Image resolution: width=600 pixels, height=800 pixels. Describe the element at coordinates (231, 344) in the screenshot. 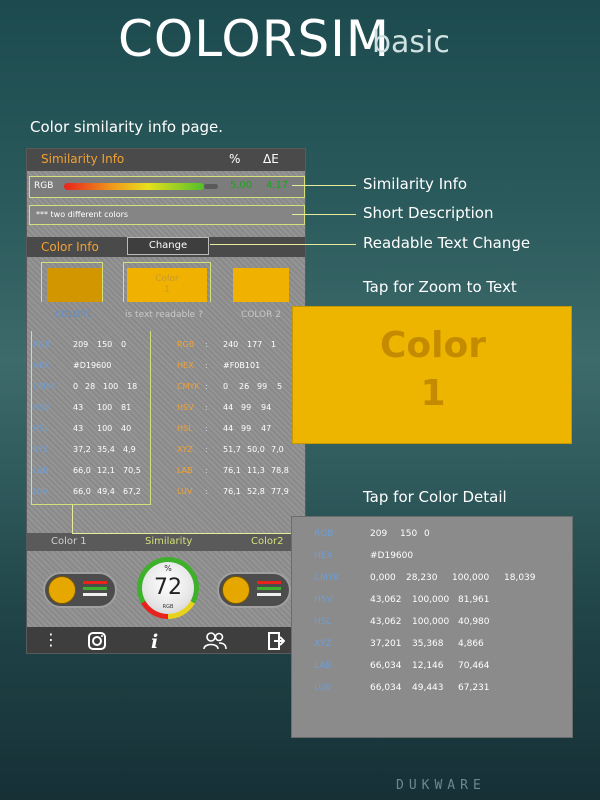

I see `table-row-value: 240` at that location.